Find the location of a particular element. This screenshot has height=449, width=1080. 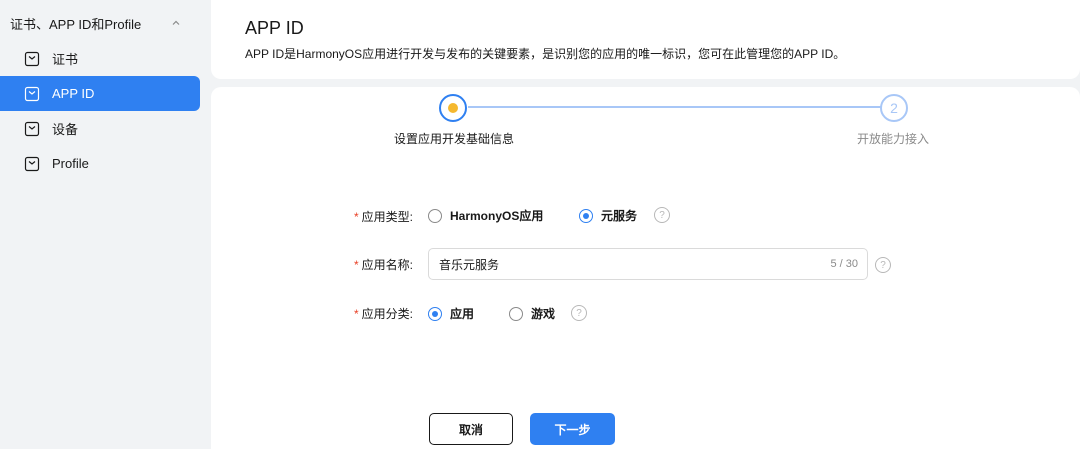

next-step-button: 下一步 is located at coordinates (572, 429).